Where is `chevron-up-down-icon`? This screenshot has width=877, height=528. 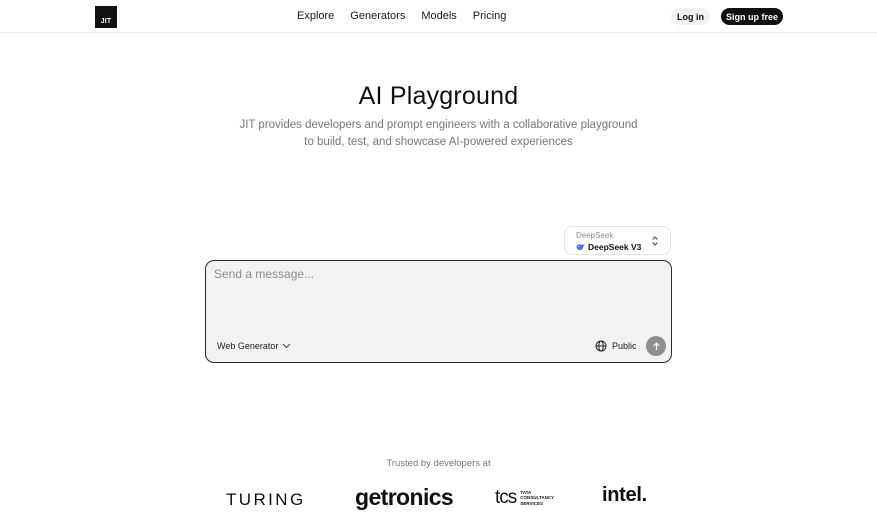 chevron-up-down-icon is located at coordinates (655, 241).